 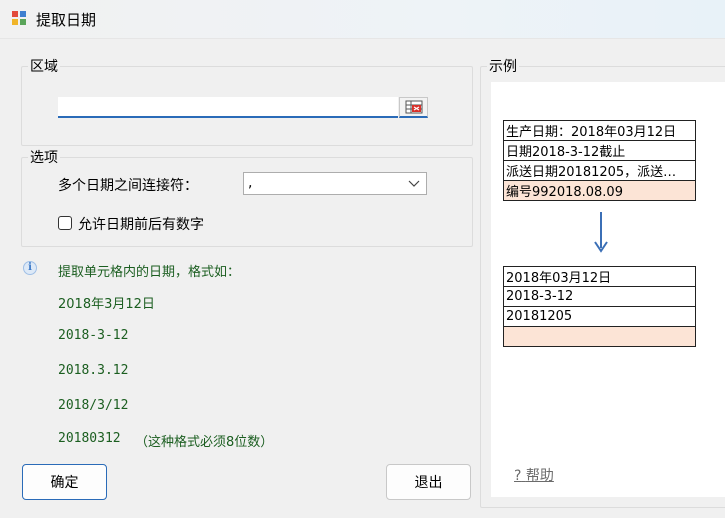 I want to click on source-cell-4: 编号992018.08.09, so click(x=599, y=190).